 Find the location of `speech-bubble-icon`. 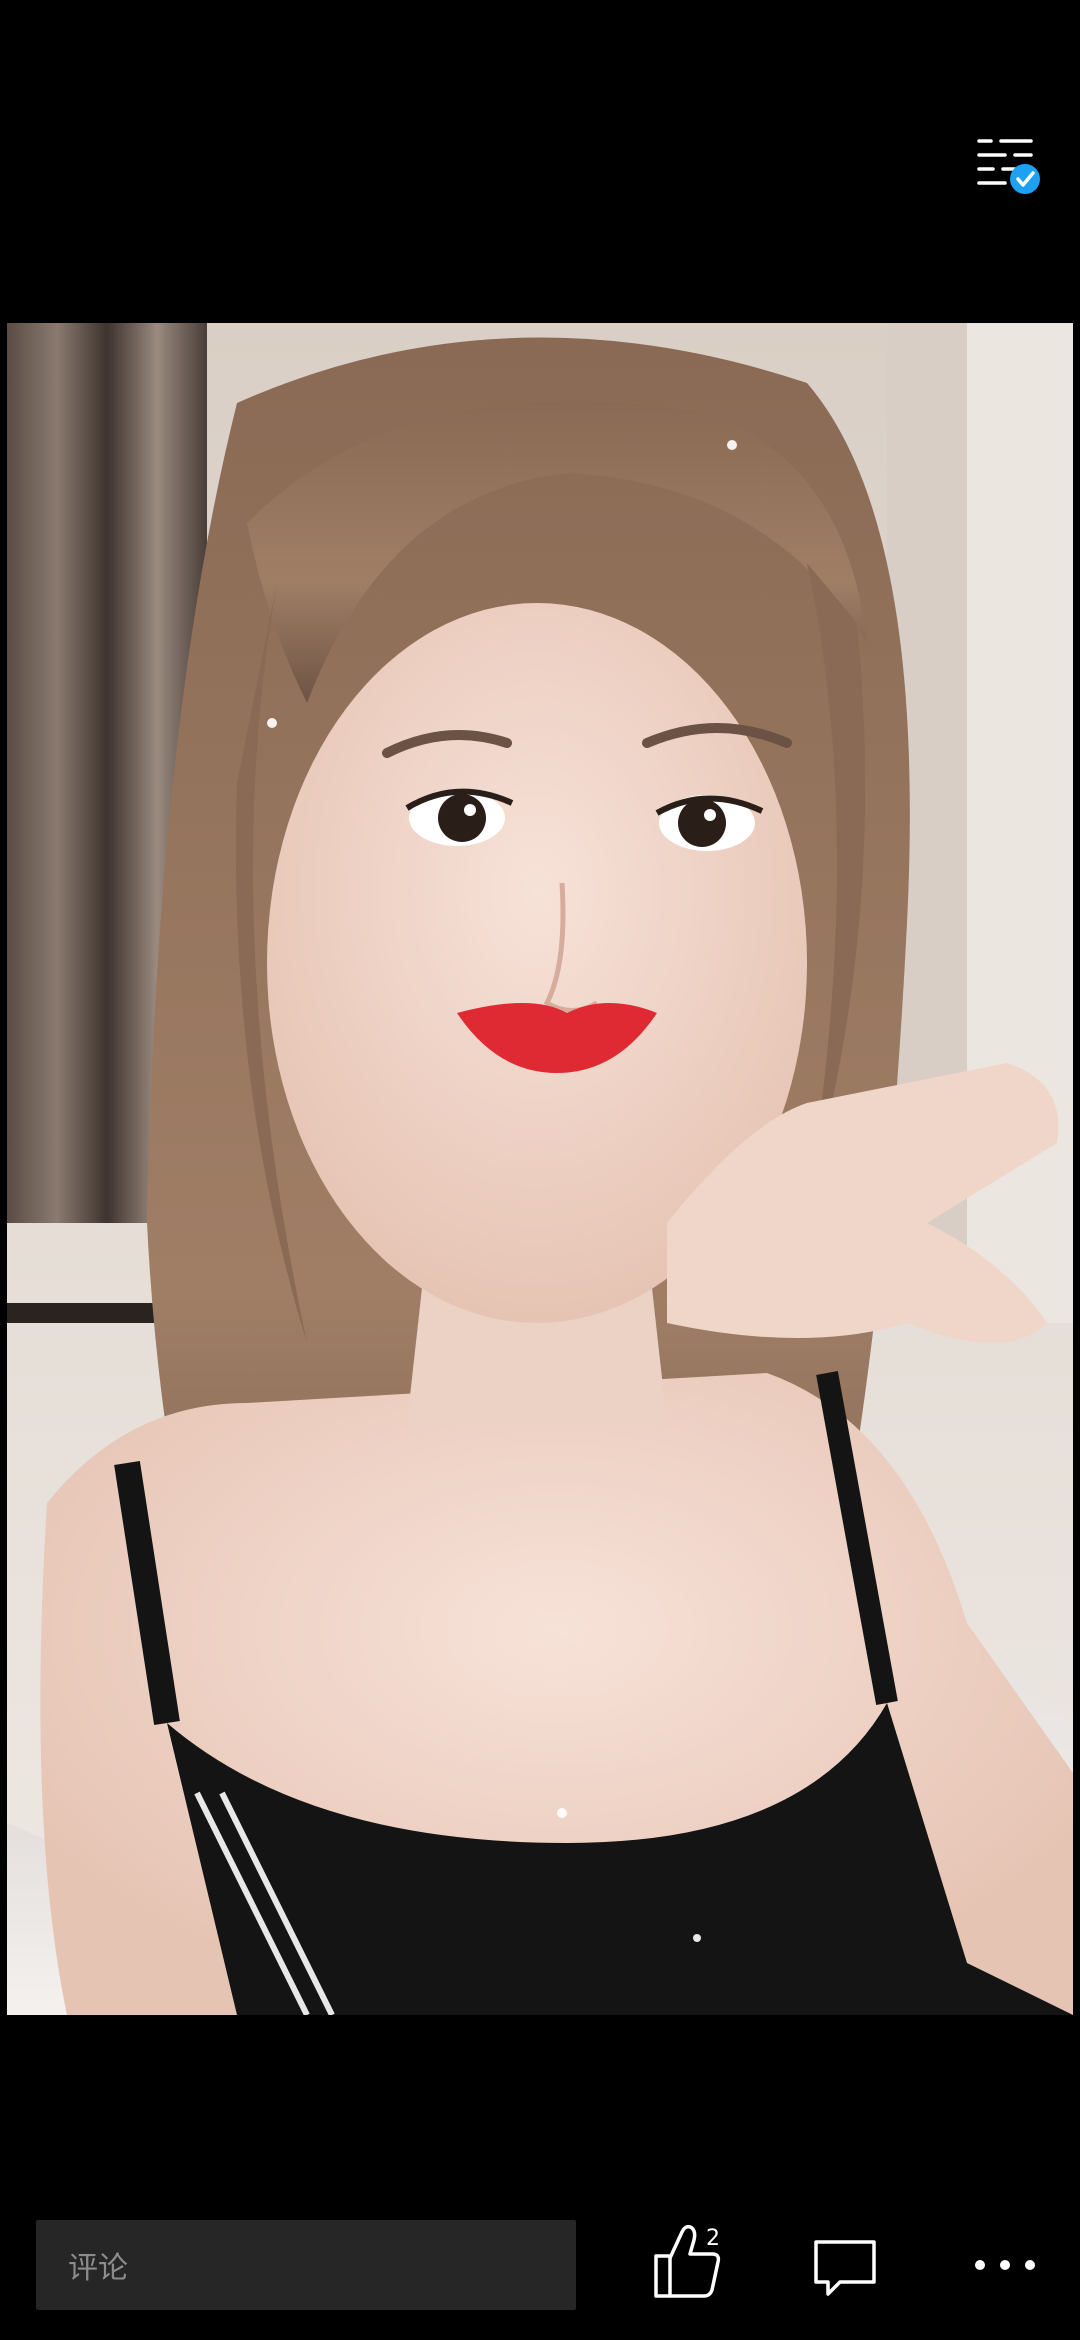

speech-bubble-icon is located at coordinates (845, 2268).